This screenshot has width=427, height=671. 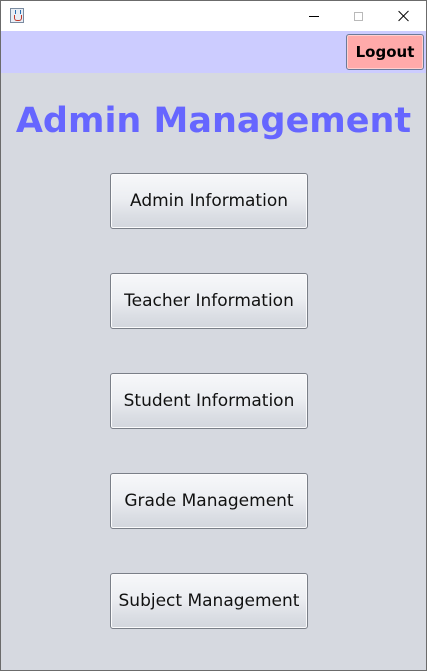 I want to click on teacher-information-button: Teacher Information, so click(x=209, y=301).